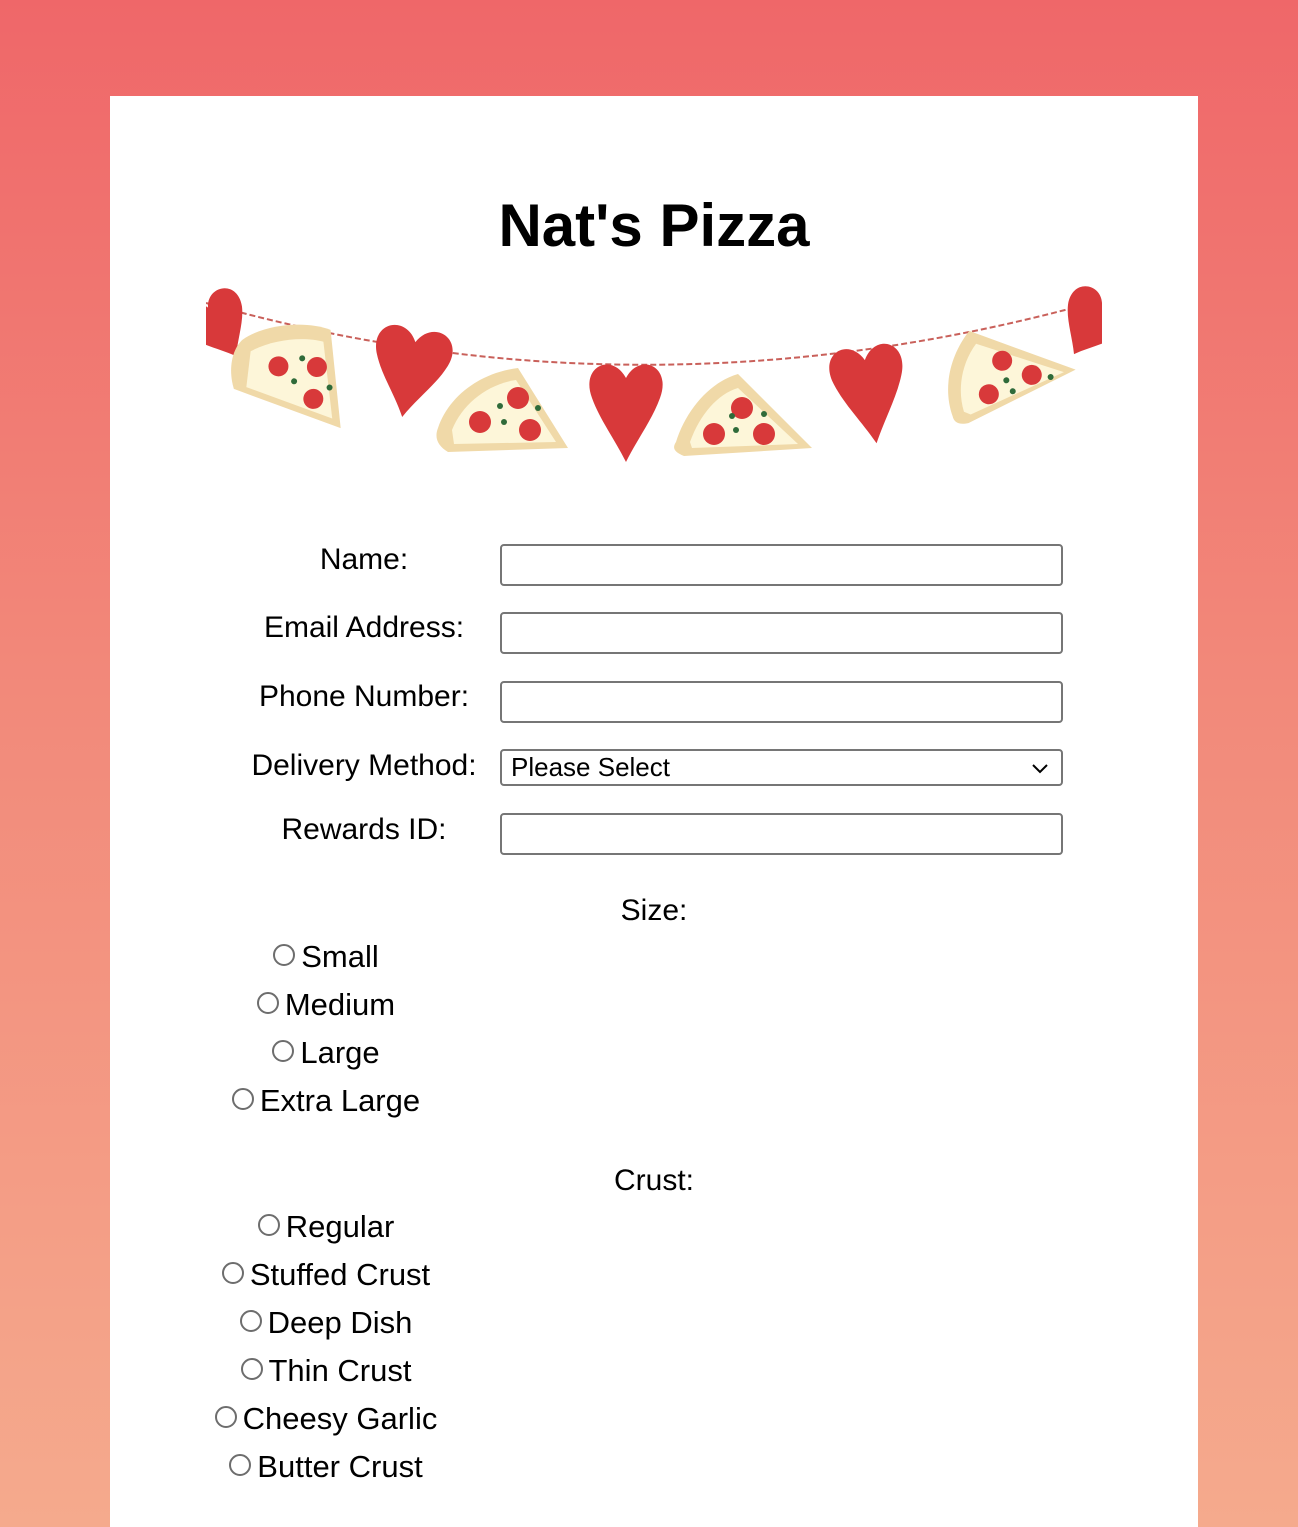 This screenshot has height=1527, width=1298. What do you see at coordinates (654, 910) in the screenshot?
I see `size-label: Size:` at bounding box center [654, 910].